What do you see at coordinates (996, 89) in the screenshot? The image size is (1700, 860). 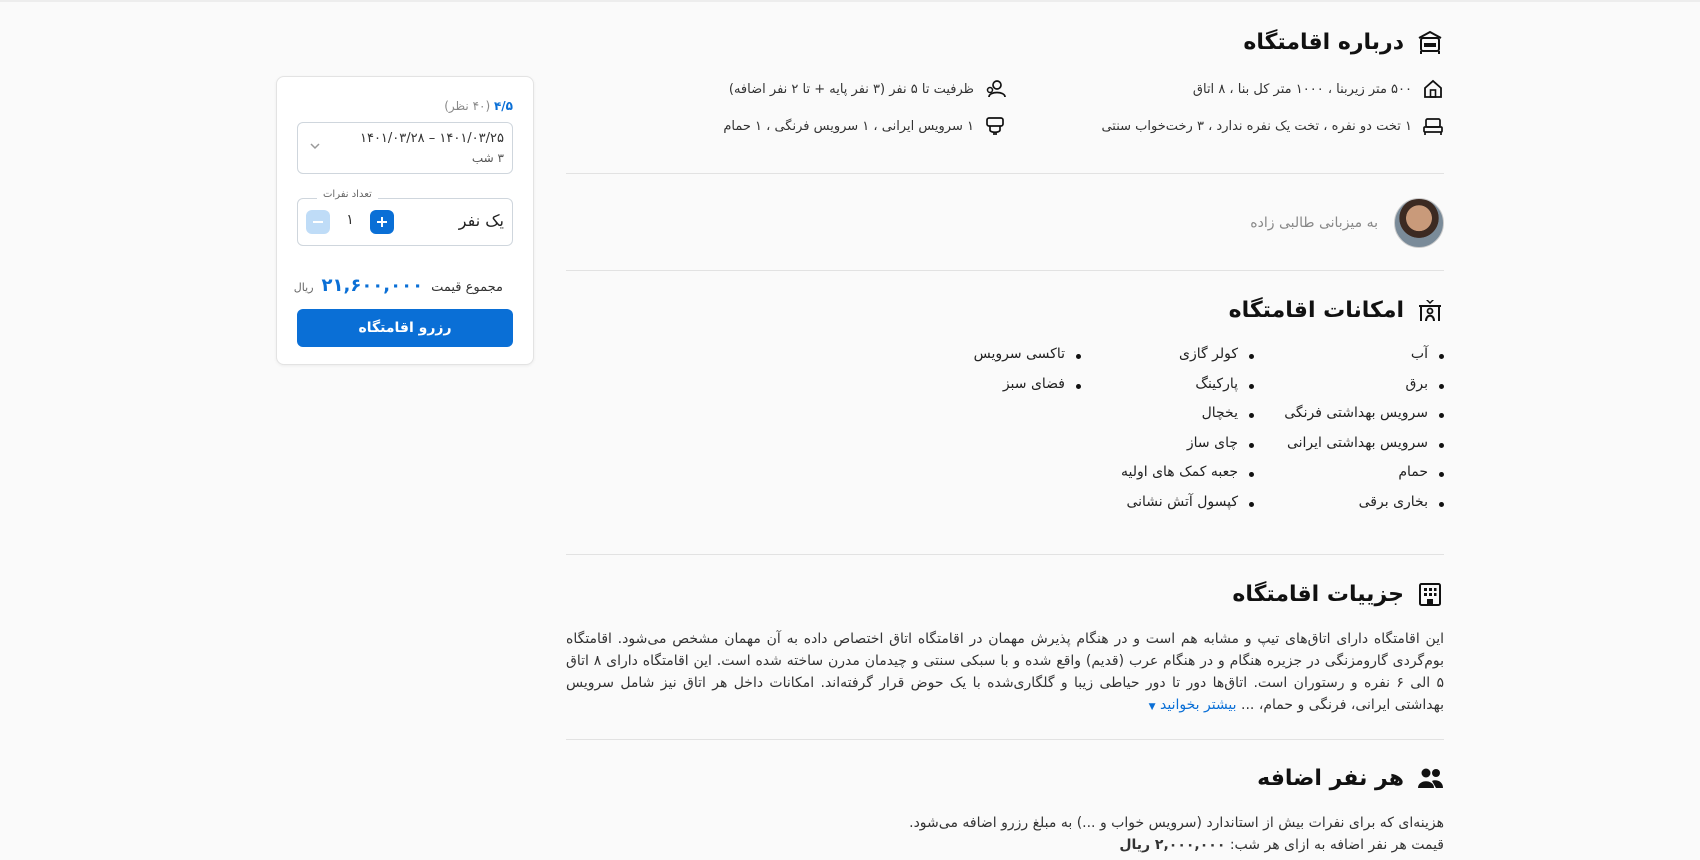 I see `people-icon` at bounding box center [996, 89].